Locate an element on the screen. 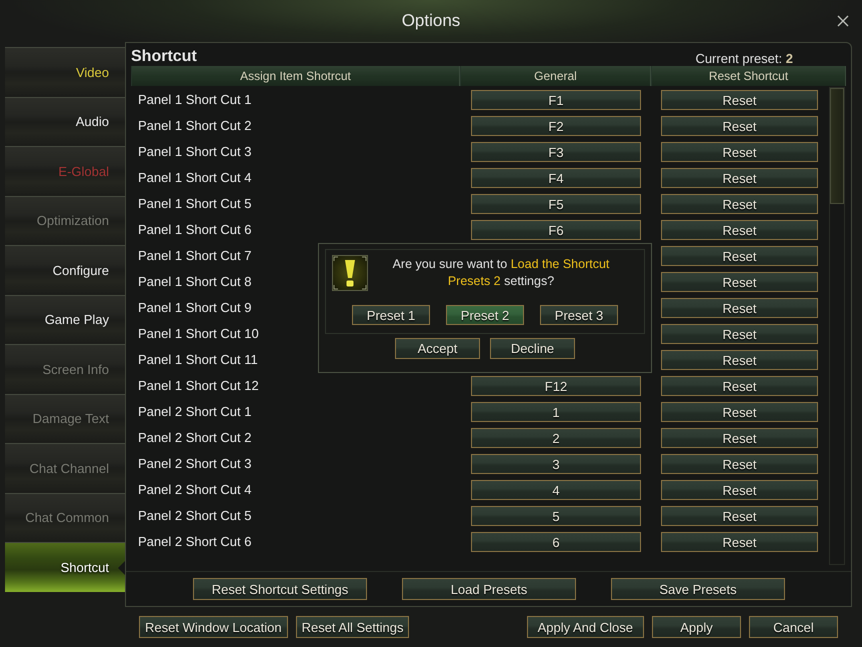 This screenshot has width=862, height=647. close-button is located at coordinates (843, 21).